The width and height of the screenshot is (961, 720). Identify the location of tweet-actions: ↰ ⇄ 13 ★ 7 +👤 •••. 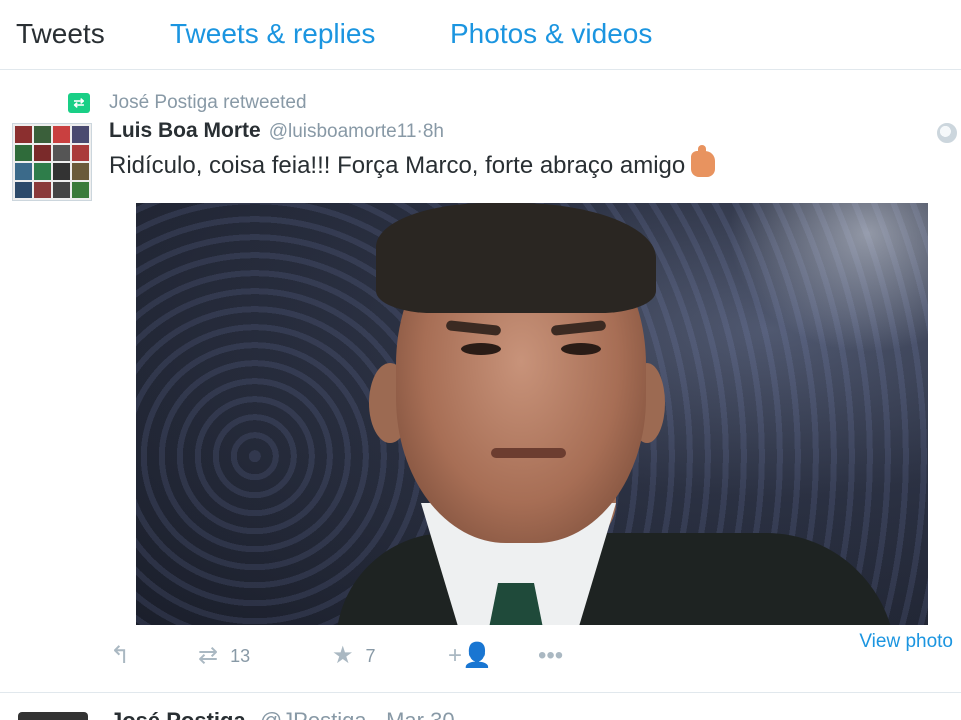
(360, 656).